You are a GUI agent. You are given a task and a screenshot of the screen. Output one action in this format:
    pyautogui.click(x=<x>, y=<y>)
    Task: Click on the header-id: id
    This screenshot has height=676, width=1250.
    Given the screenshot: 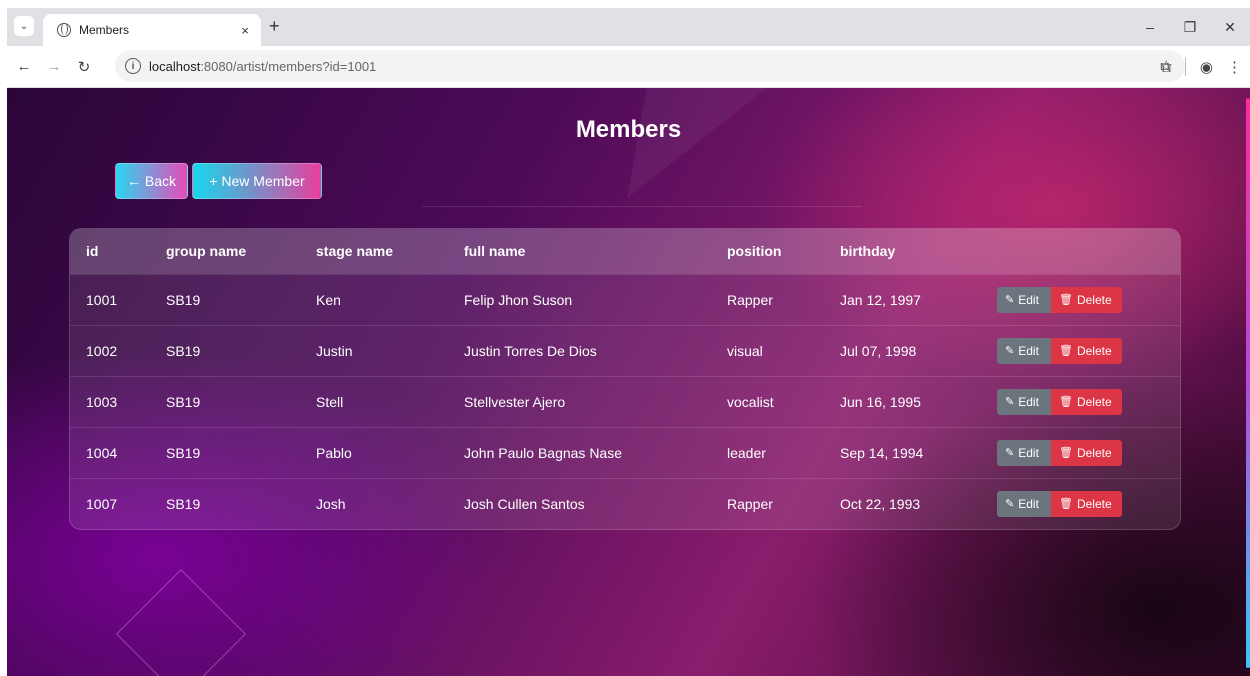 What is the action you would take?
    pyautogui.click(x=92, y=251)
    